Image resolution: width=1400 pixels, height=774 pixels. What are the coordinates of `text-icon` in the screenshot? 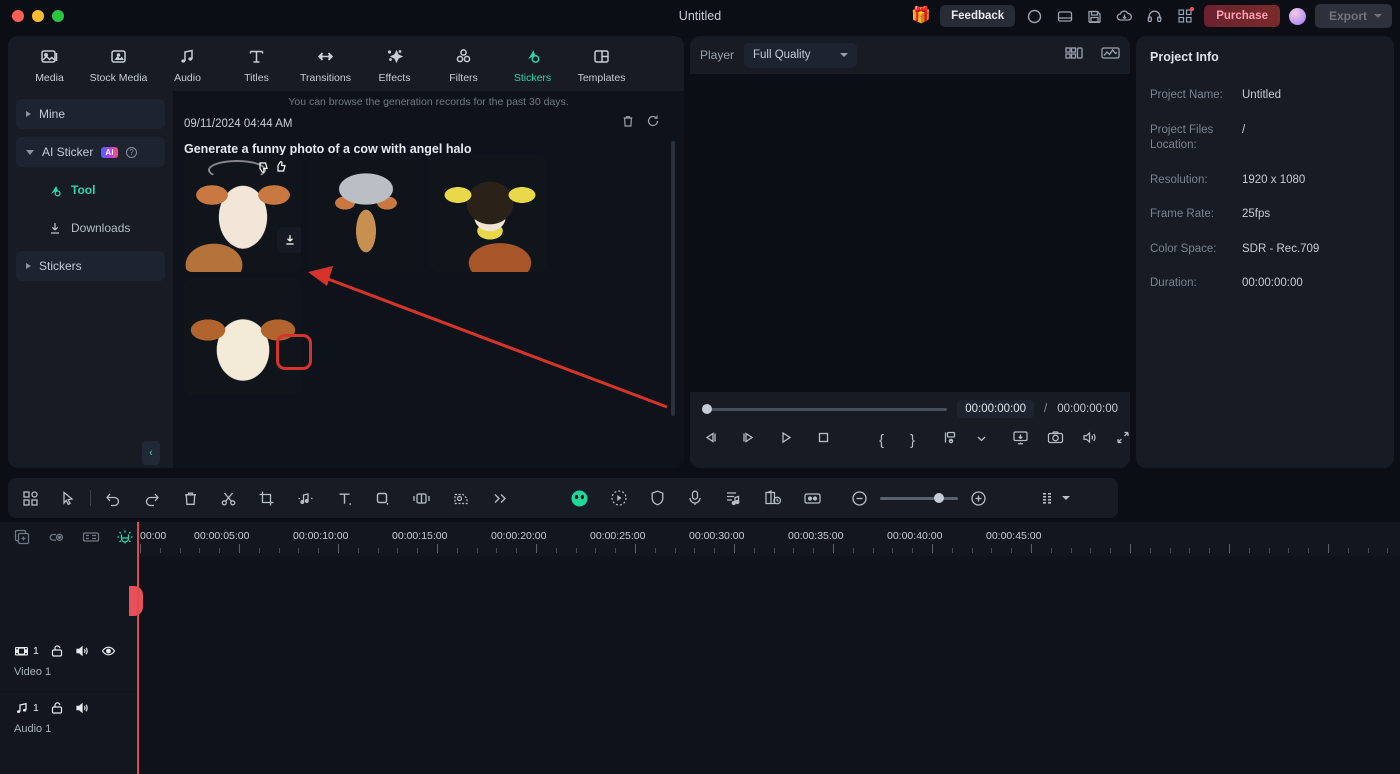 It's located at (344, 498).